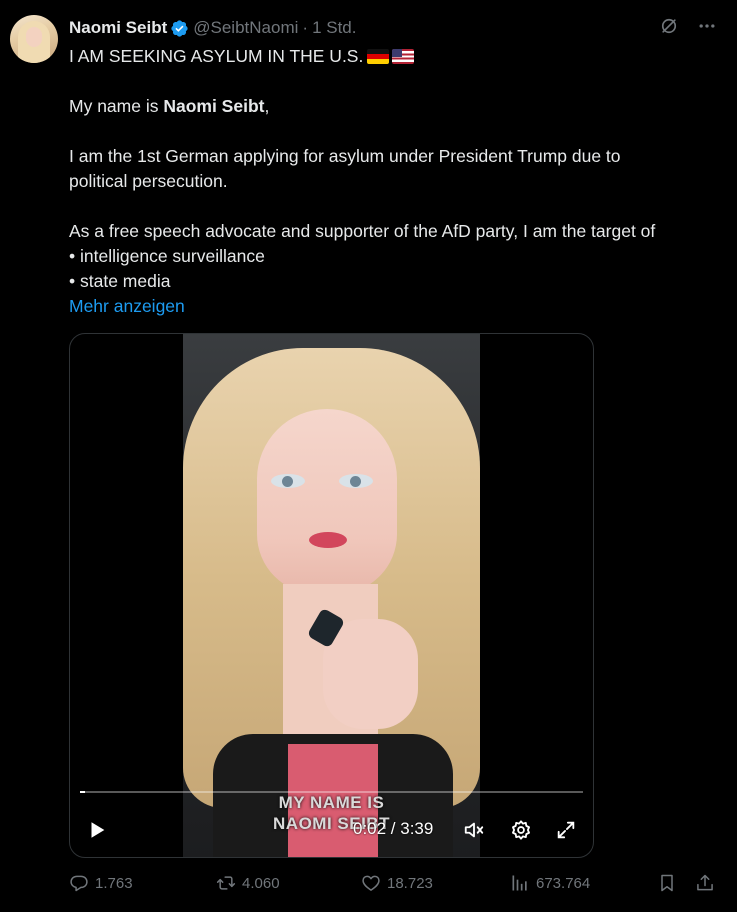  I want to click on video-caption: MY NAME IS, so click(331, 802).